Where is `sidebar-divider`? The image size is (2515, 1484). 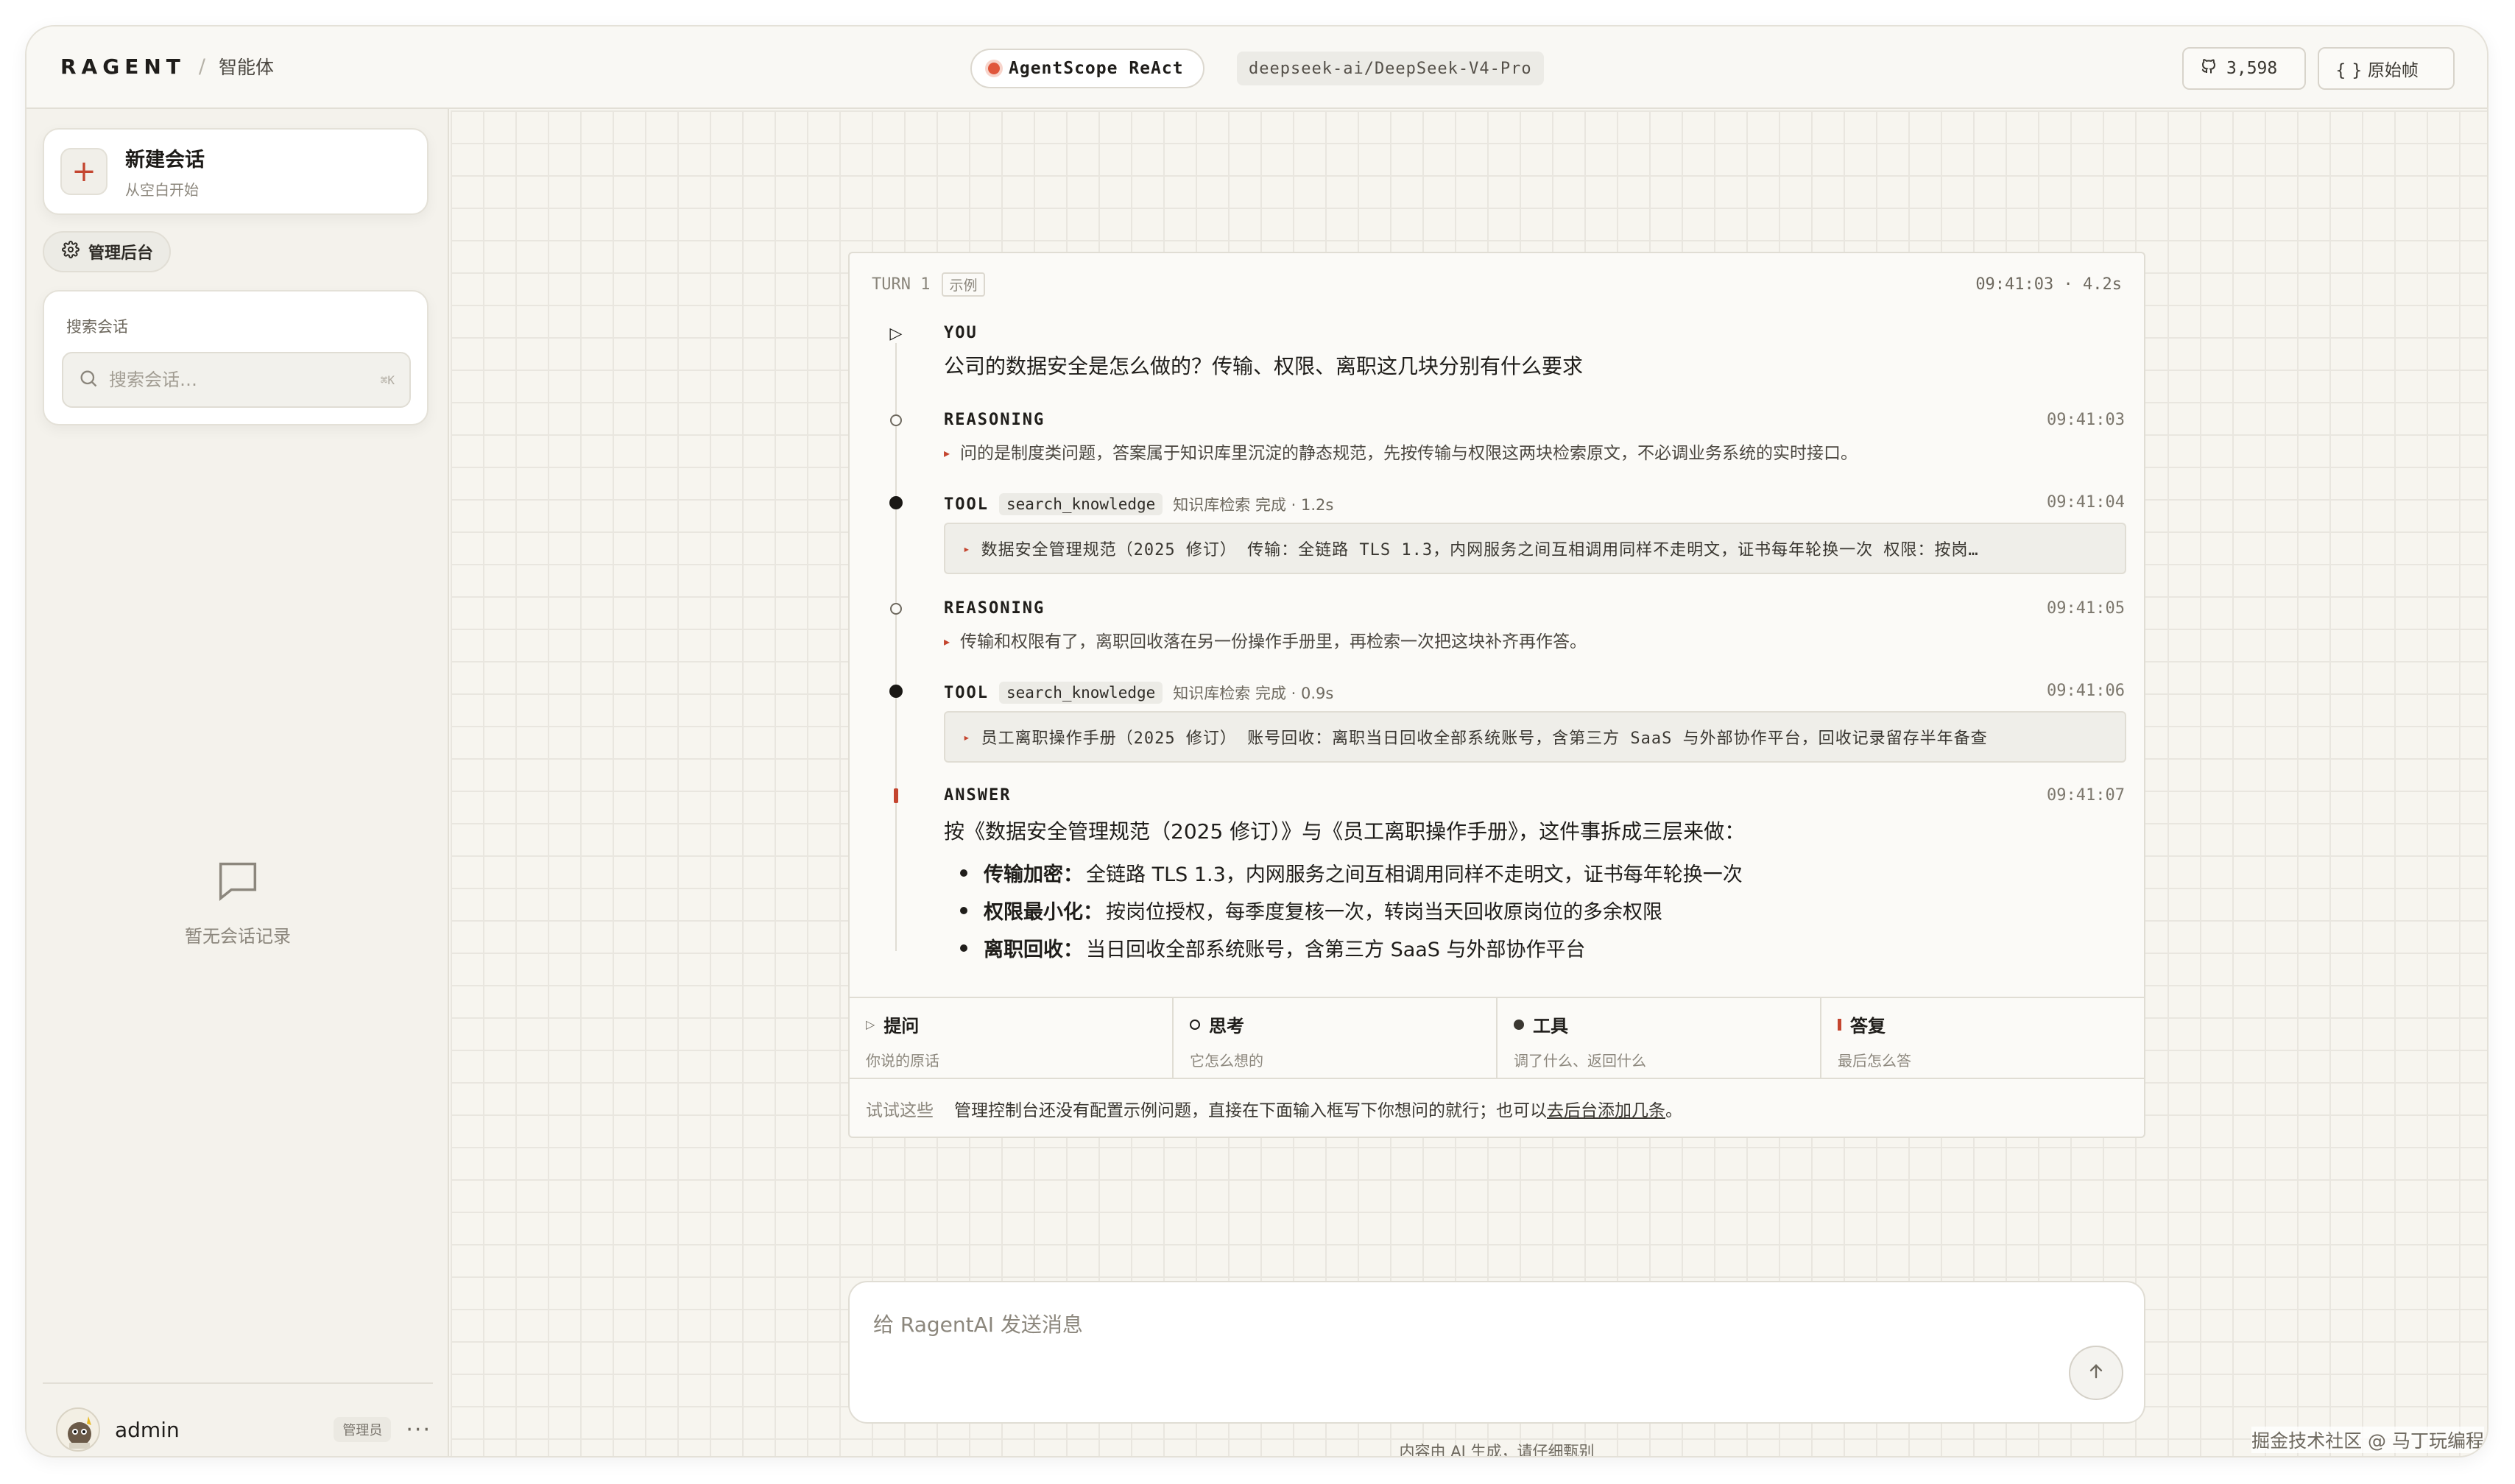 sidebar-divider is located at coordinates (238, 1383).